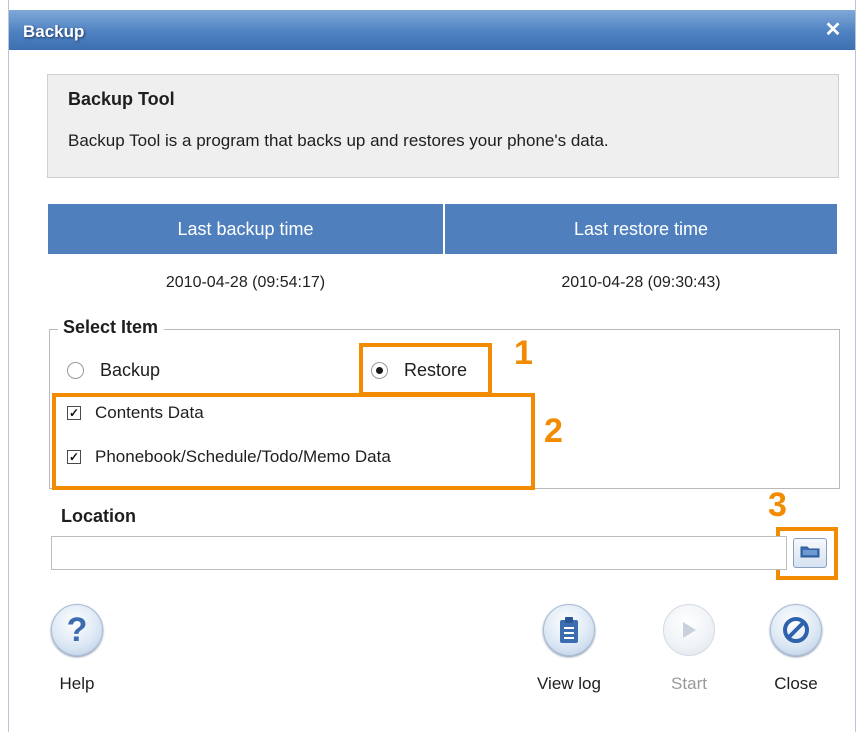 The image size is (858, 732). Describe the element at coordinates (689, 683) in the screenshot. I see `start-label: Start` at that location.